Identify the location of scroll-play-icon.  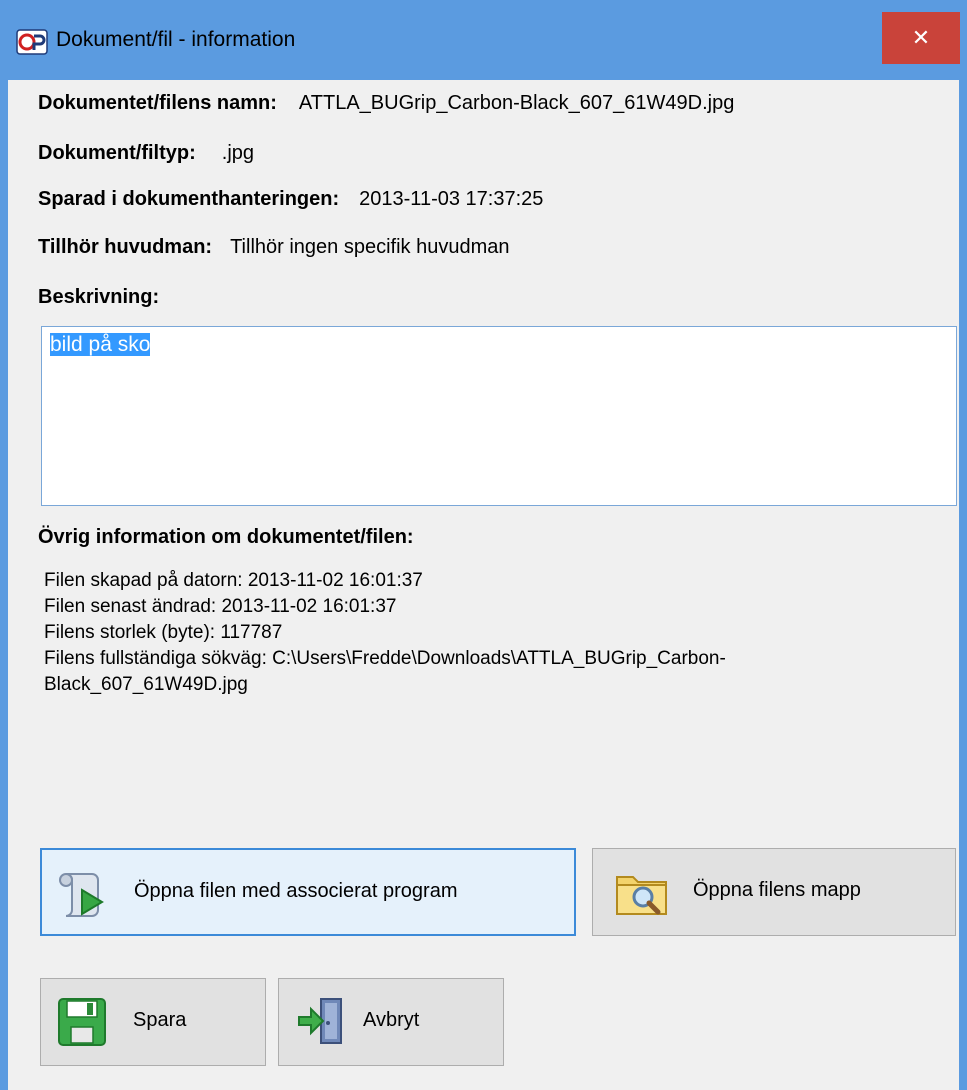
(84, 897).